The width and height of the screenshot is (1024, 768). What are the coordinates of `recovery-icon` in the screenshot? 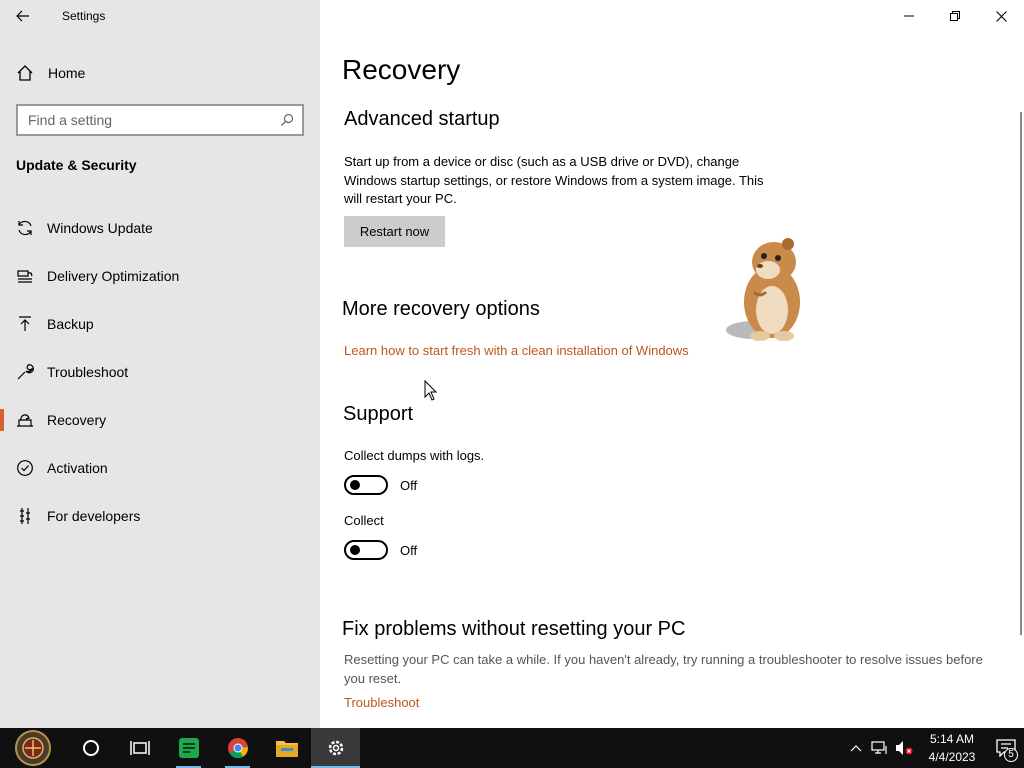 It's located at (25, 420).